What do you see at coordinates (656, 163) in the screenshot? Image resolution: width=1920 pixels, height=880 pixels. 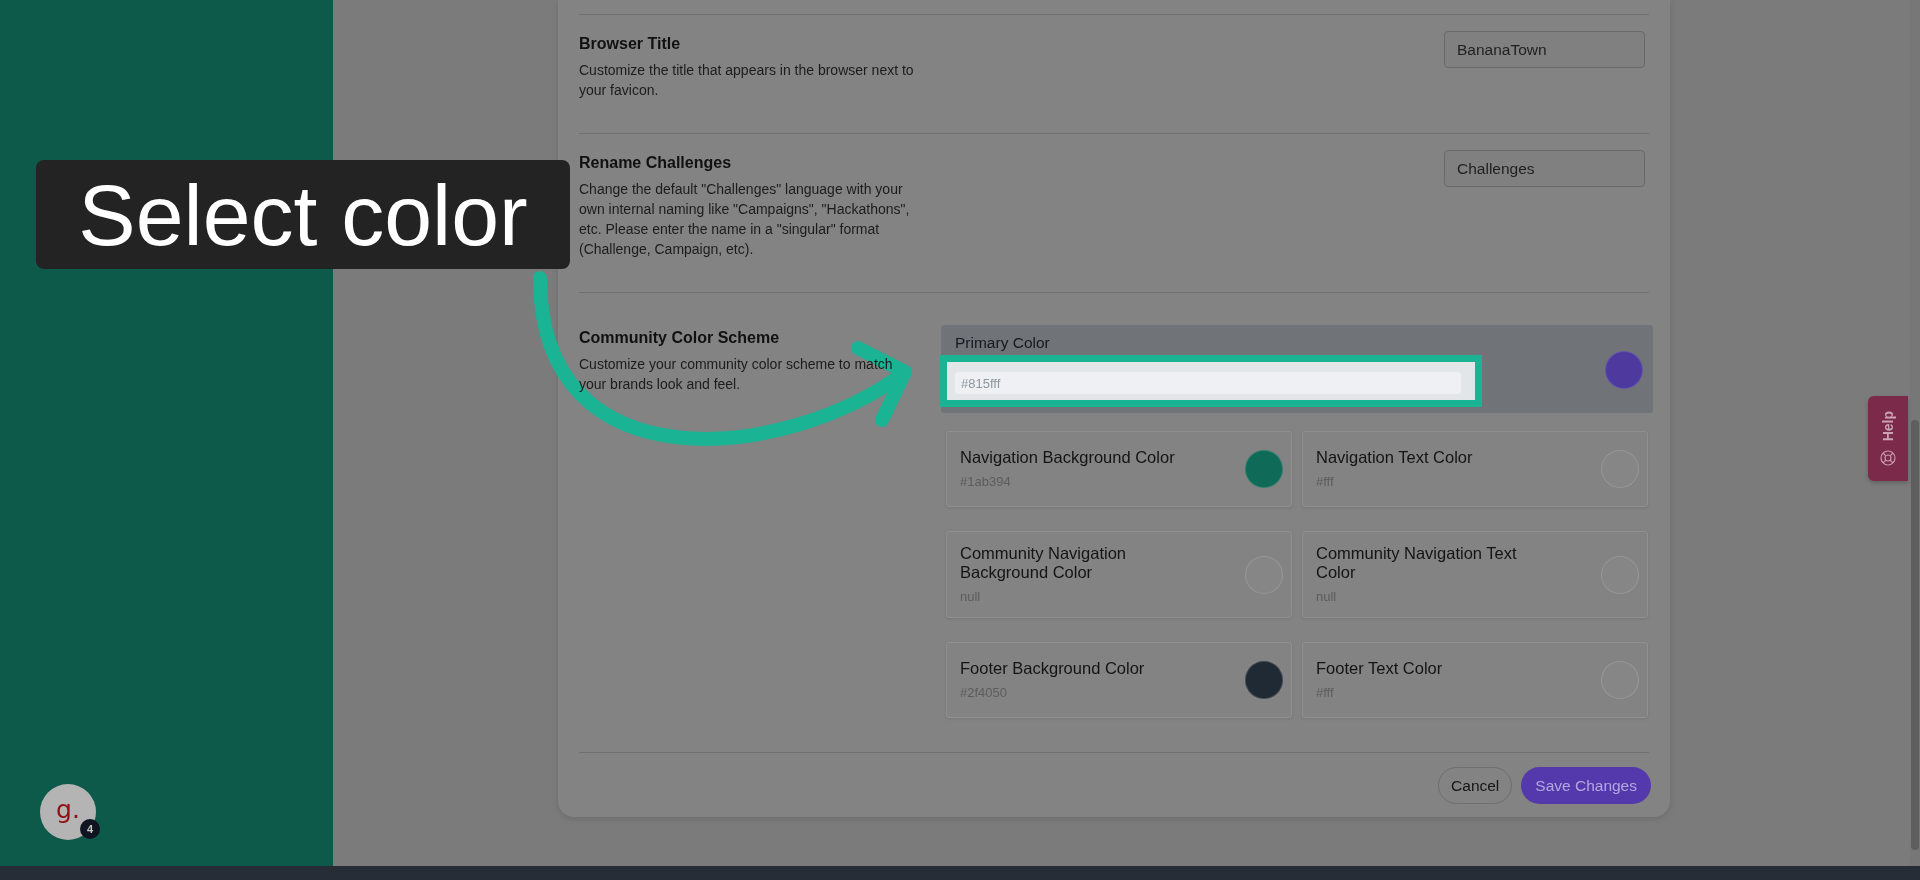 I see `setting-title: Rename Challenges` at bounding box center [656, 163].